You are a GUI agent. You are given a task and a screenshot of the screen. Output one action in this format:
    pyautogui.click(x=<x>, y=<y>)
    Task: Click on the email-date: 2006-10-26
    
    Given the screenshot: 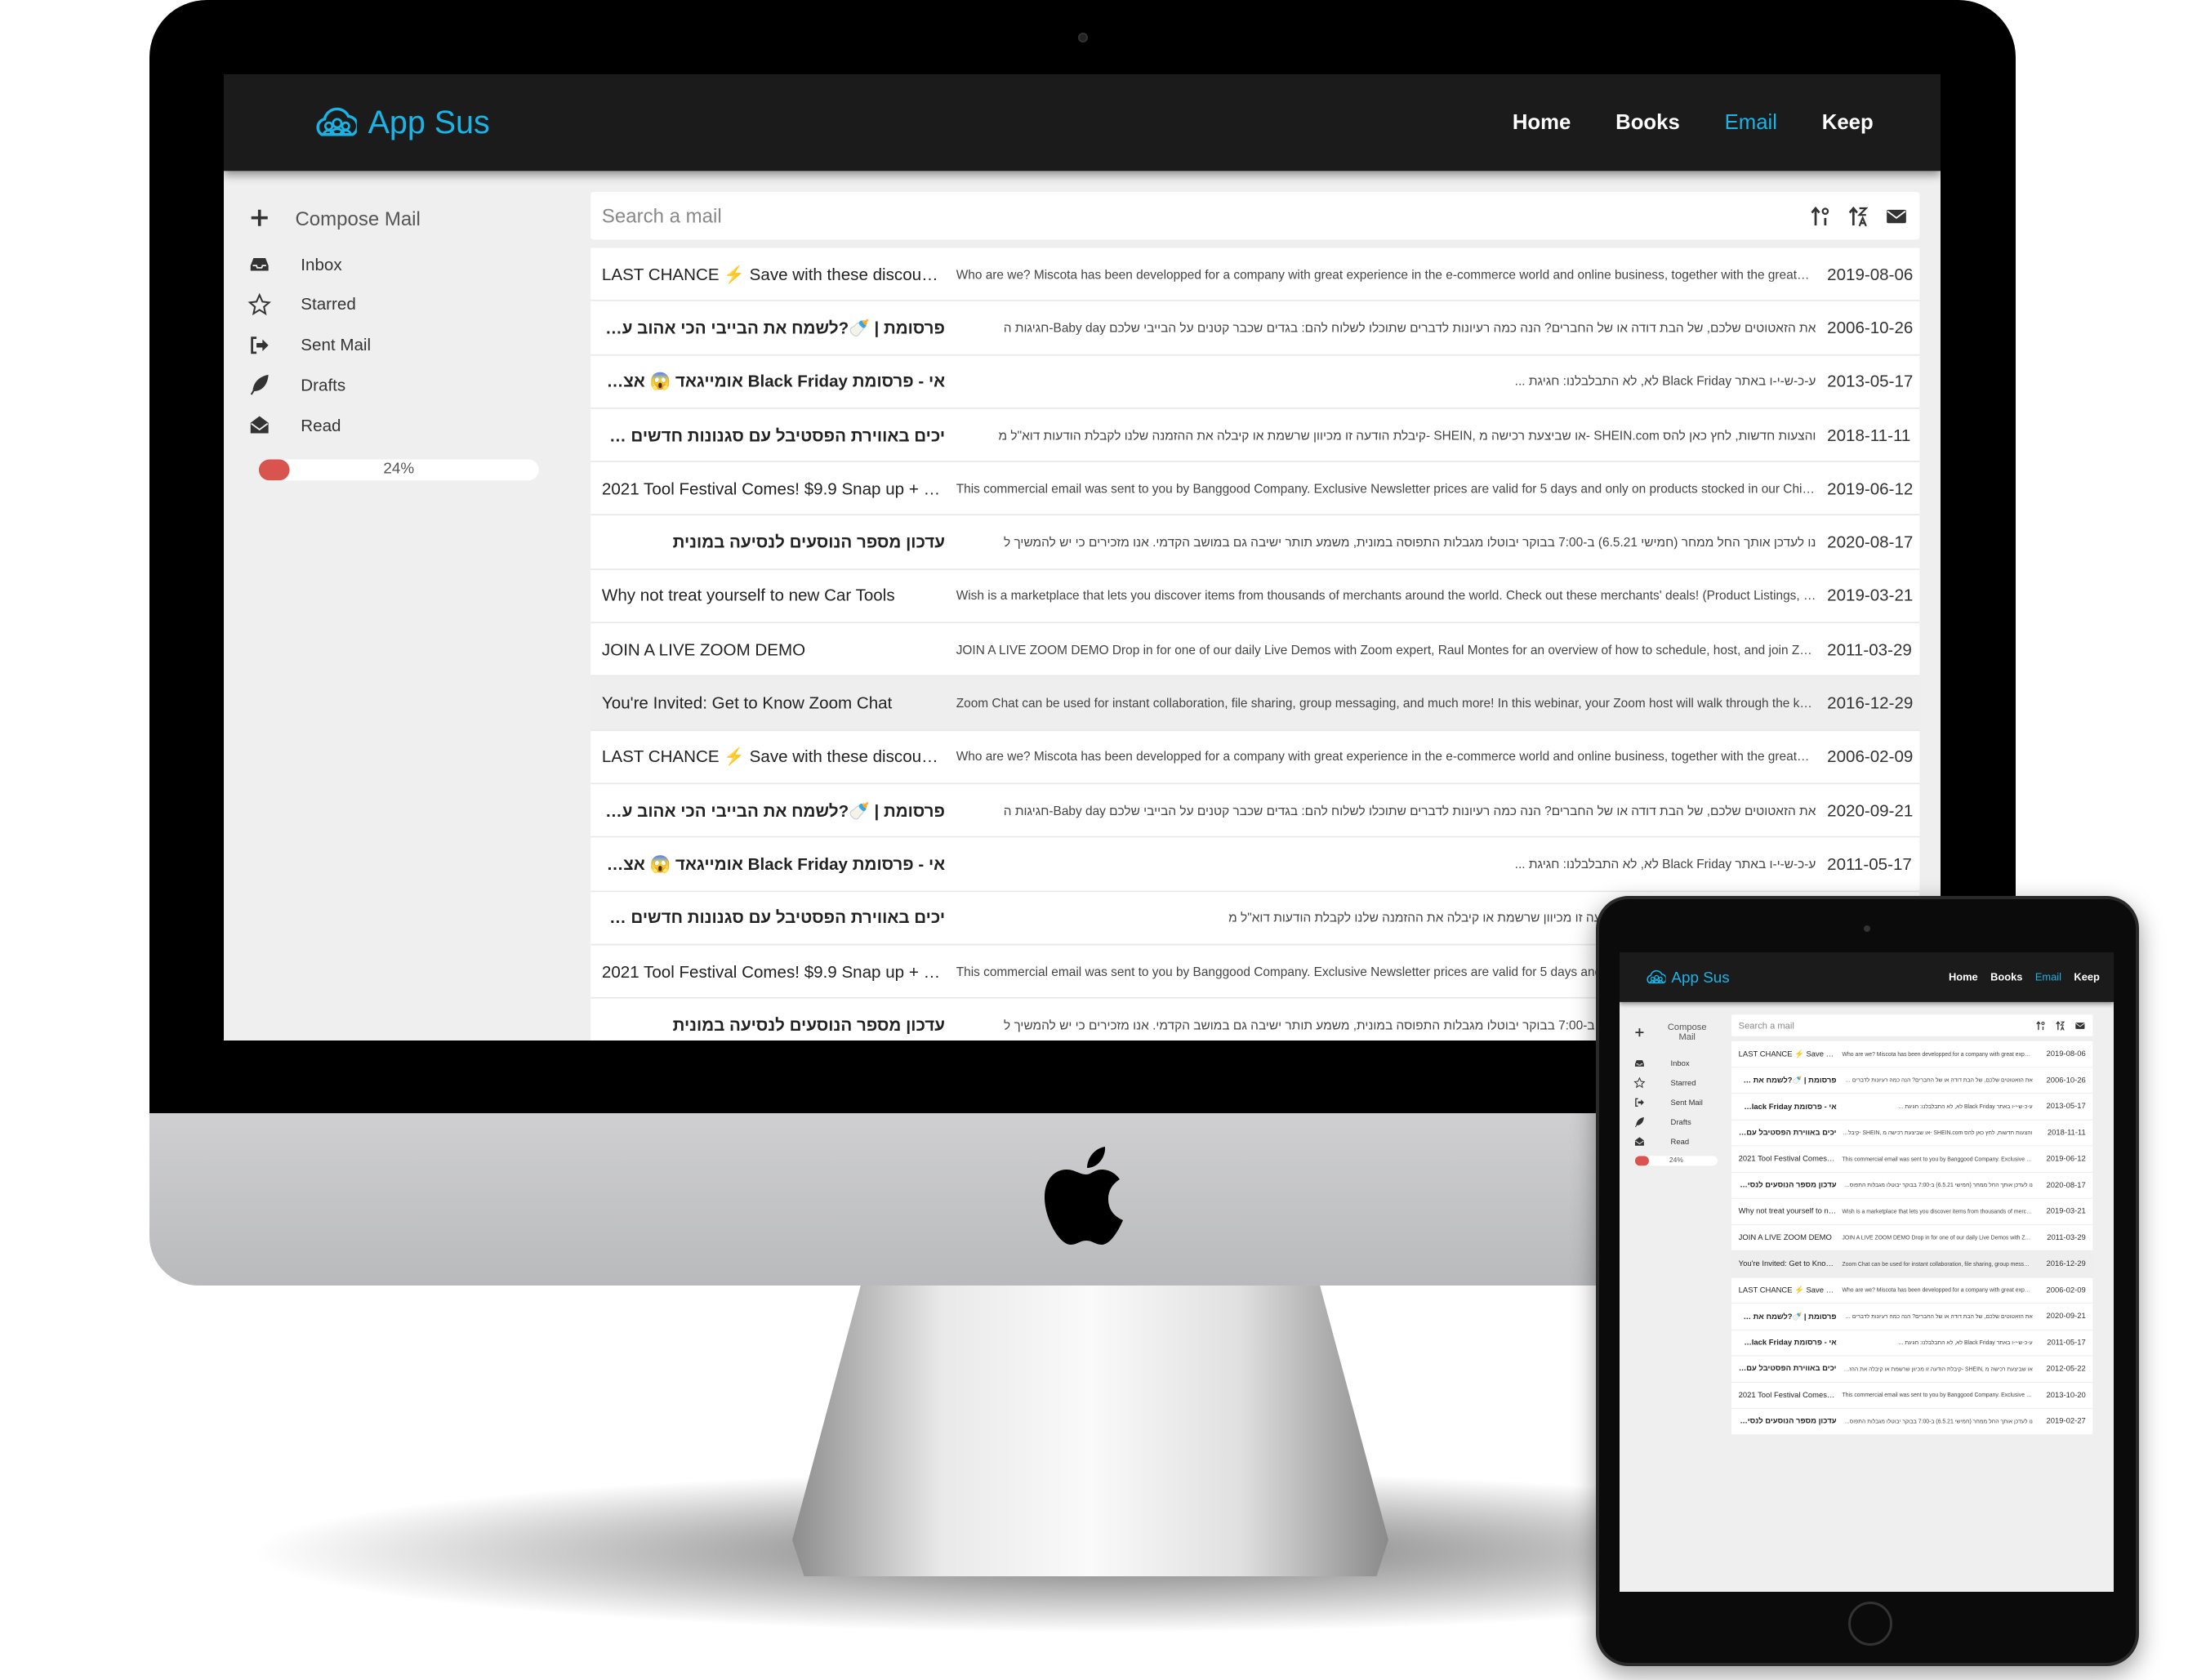 What is the action you would take?
    pyautogui.click(x=2066, y=1080)
    